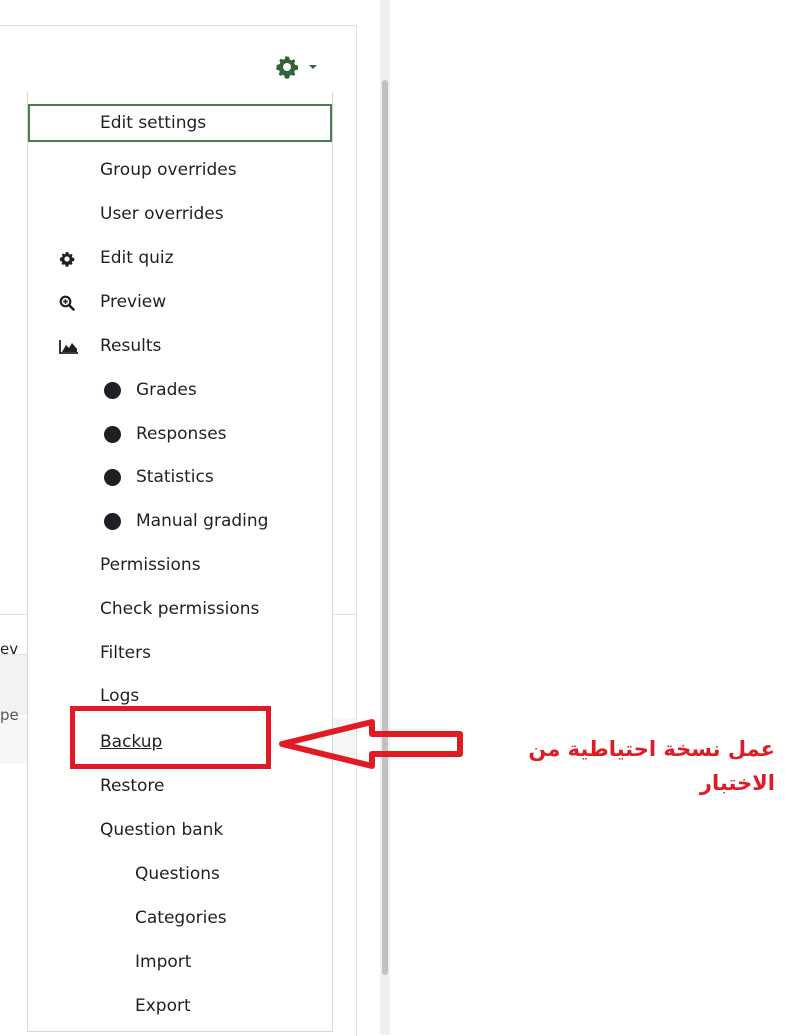 The width and height of the screenshot is (788, 1036). What do you see at coordinates (168, 170) in the screenshot?
I see `menu-item-label: Group overrides` at bounding box center [168, 170].